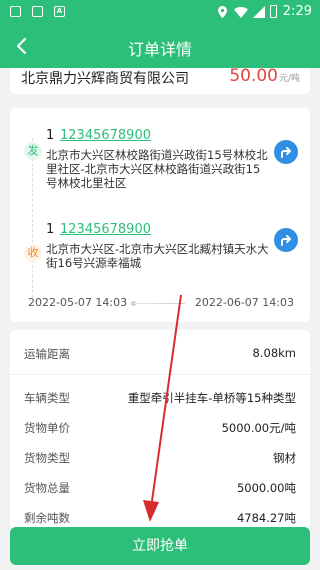  Describe the element at coordinates (105, 79) in the screenshot. I see `company-name: 北京鼎力兴辉商贸有限公司` at that location.